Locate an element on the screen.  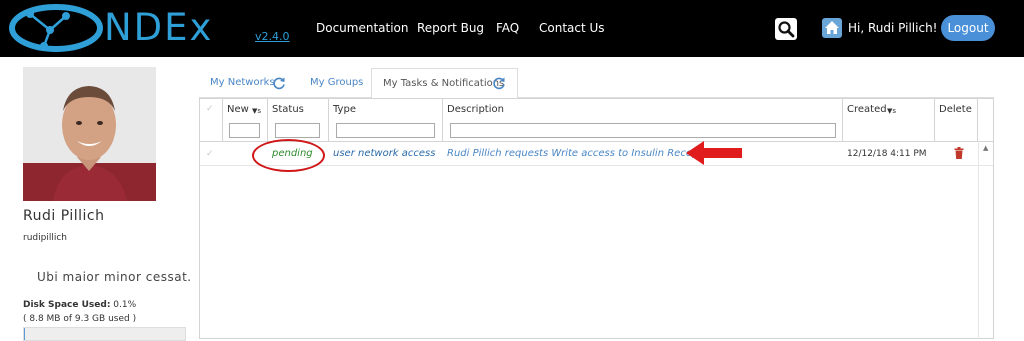
tab-my-groups-label: My Groups is located at coordinates (336, 82).